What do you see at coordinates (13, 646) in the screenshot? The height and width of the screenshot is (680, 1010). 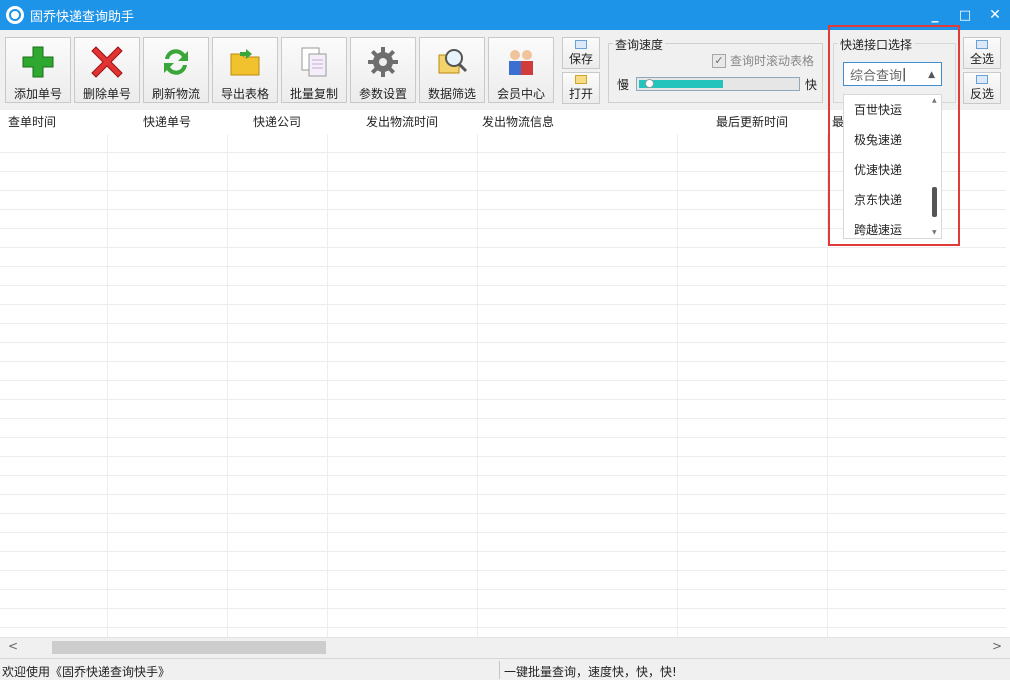 I see `scroll-left-icon: <` at bounding box center [13, 646].